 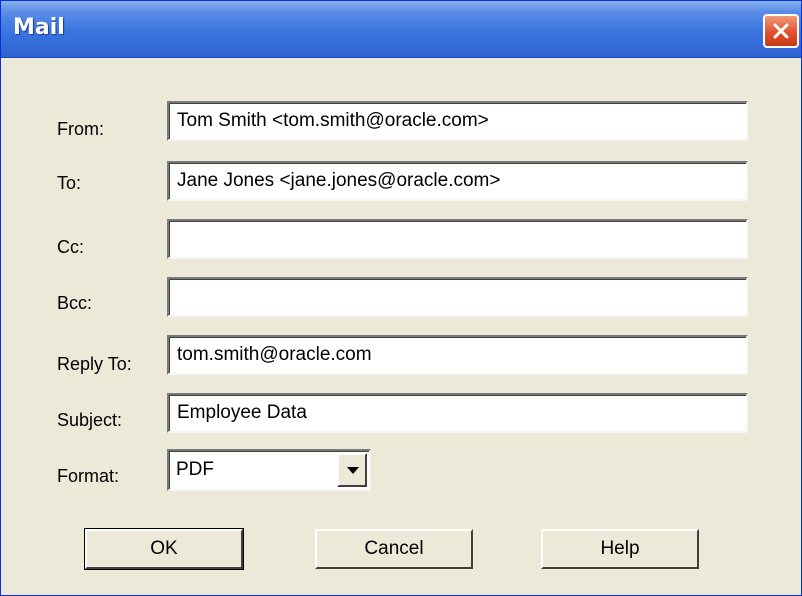 I want to click on subject-label: Subject:, so click(x=90, y=420).